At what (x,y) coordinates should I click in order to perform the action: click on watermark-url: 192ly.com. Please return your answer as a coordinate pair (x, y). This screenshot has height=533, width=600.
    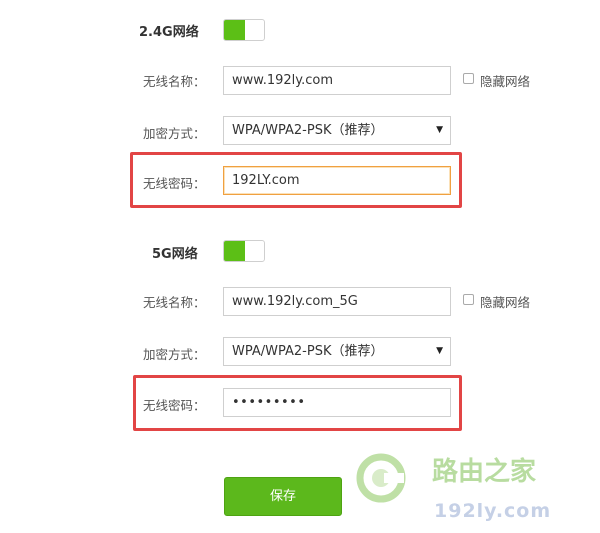
    Looking at the image, I should click on (493, 511).